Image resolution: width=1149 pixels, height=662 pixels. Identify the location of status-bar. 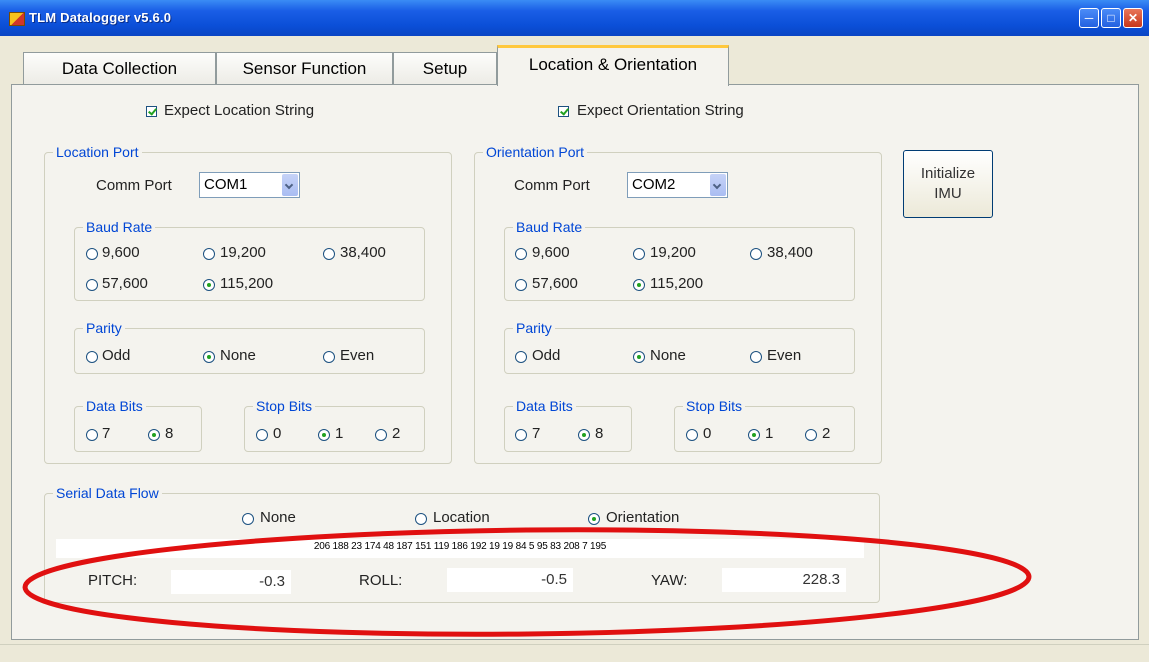
(574, 653).